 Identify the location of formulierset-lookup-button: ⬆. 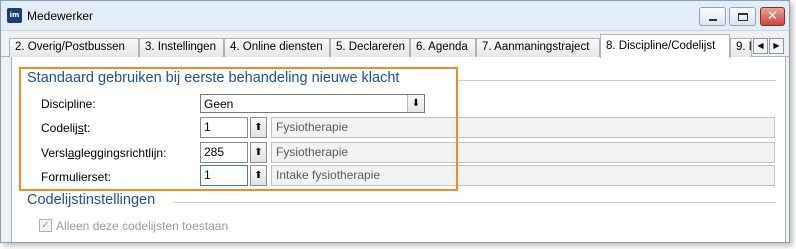
(258, 175).